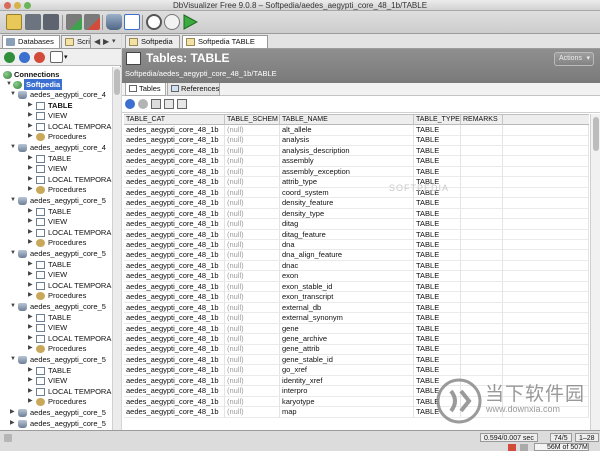 The width and height of the screenshot is (600, 451). What do you see at coordinates (51, 22) in the screenshot?
I see `disconnect-icon` at bounding box center [51, 22].